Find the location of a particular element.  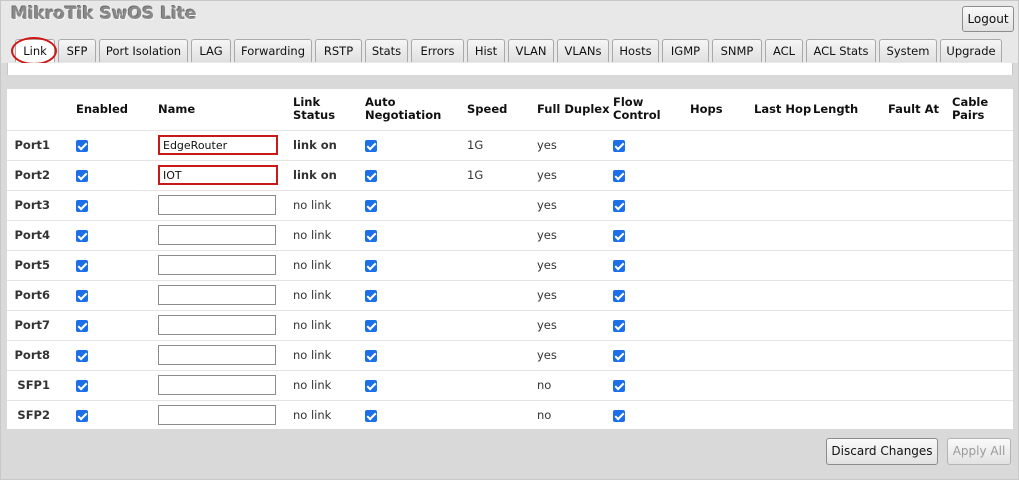

tab-igmp: IGMP is located at coordinates (685, 50).